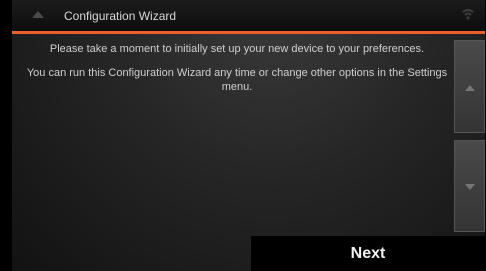 The height and width of the screenshot is (271, 486). I want to click on accent-bar, so click(248, 32).